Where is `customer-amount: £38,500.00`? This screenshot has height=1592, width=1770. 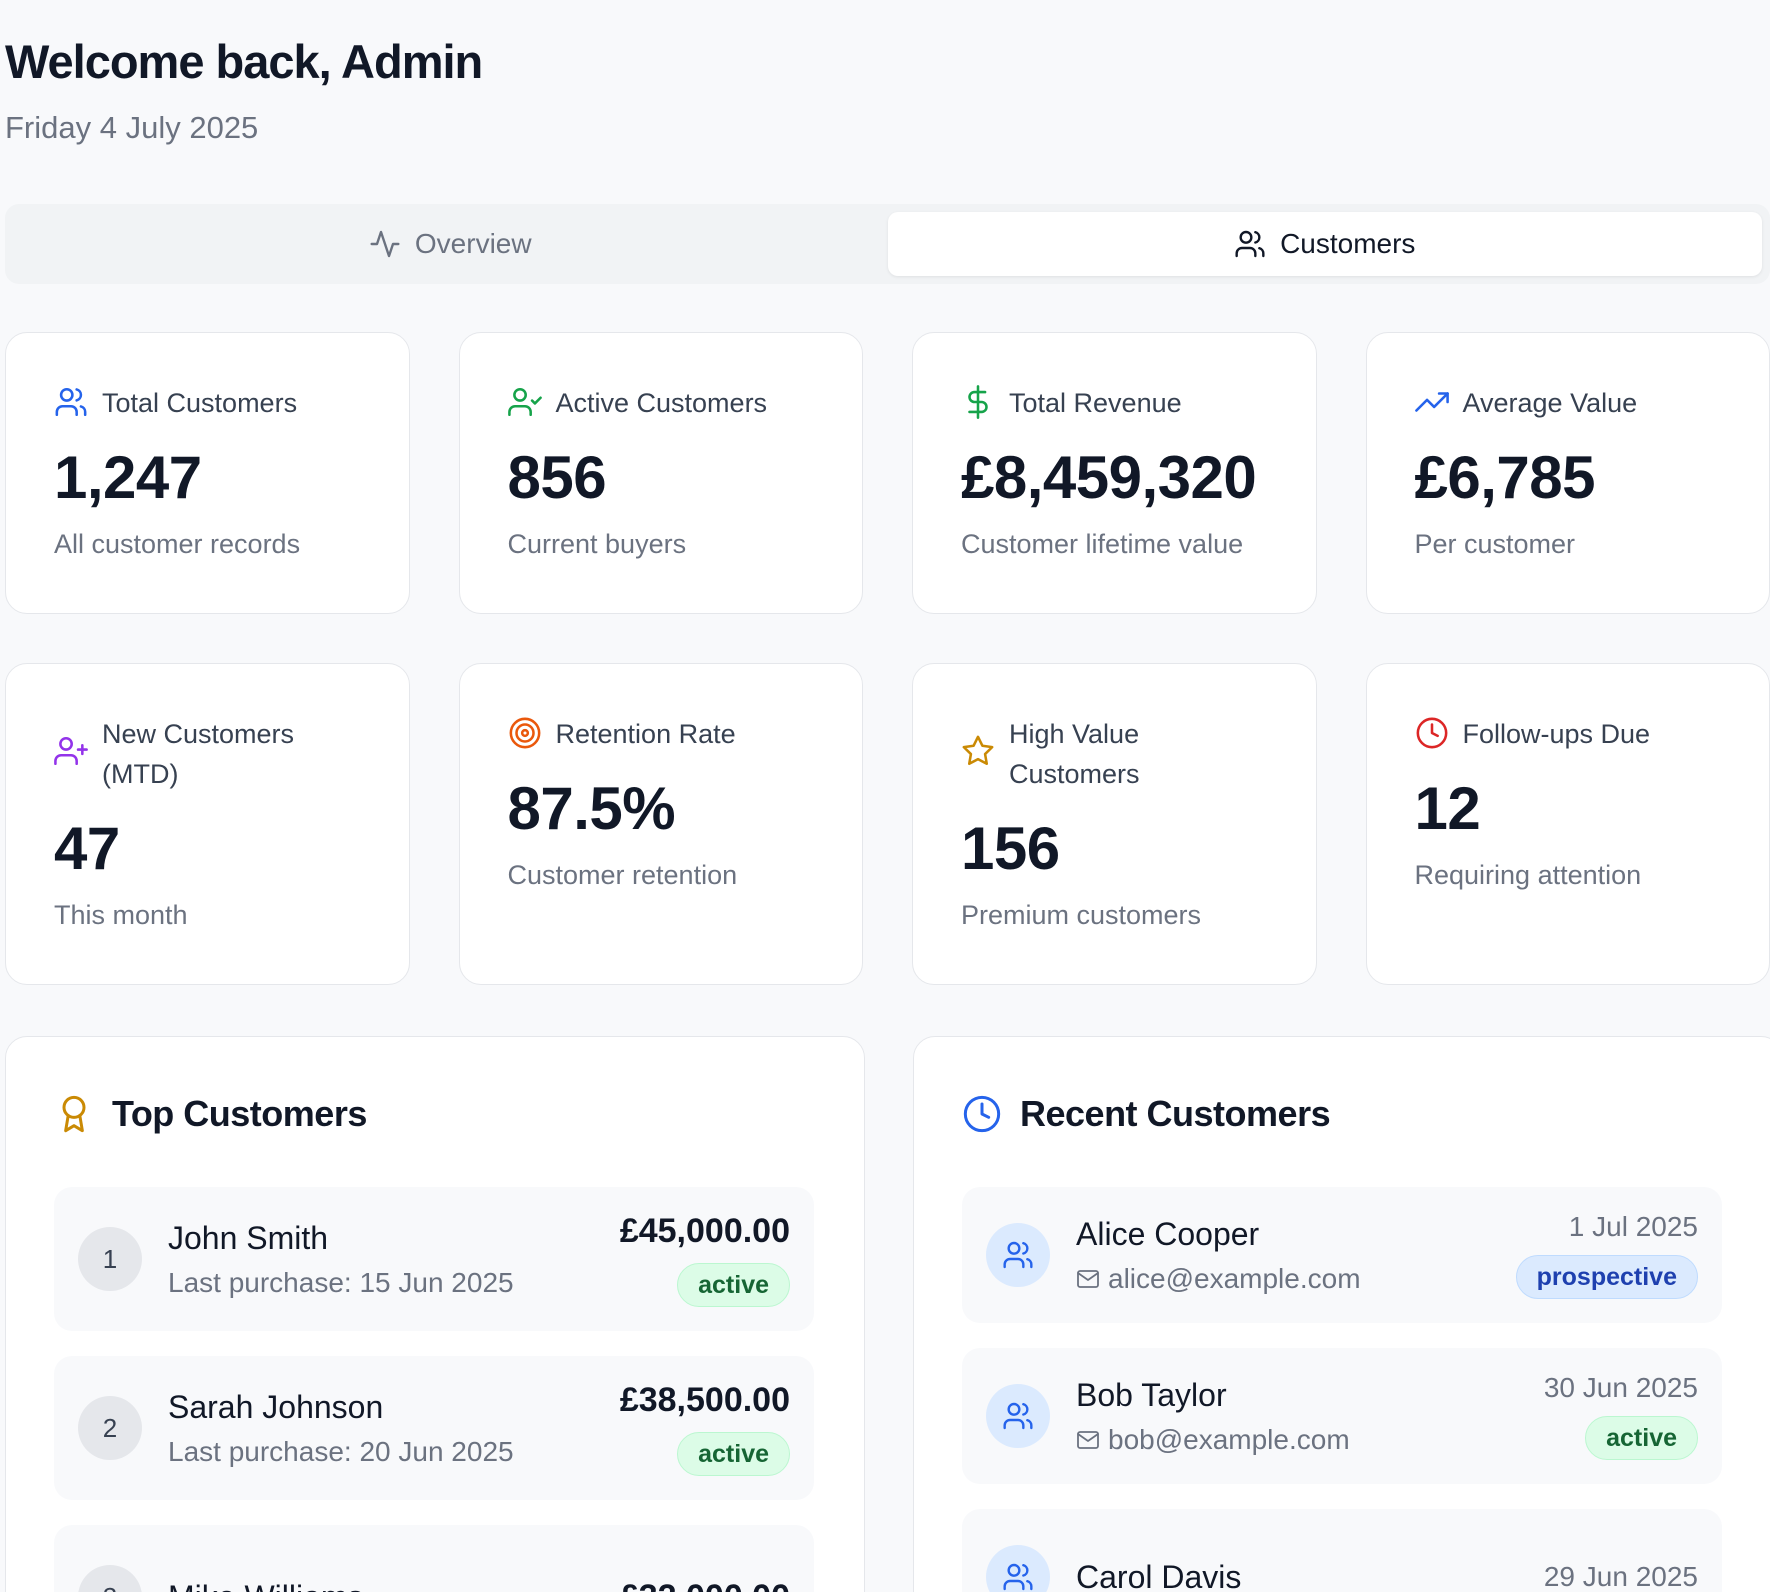 customer-amount: £38,500.00 is located at coordinates (704, 1399).